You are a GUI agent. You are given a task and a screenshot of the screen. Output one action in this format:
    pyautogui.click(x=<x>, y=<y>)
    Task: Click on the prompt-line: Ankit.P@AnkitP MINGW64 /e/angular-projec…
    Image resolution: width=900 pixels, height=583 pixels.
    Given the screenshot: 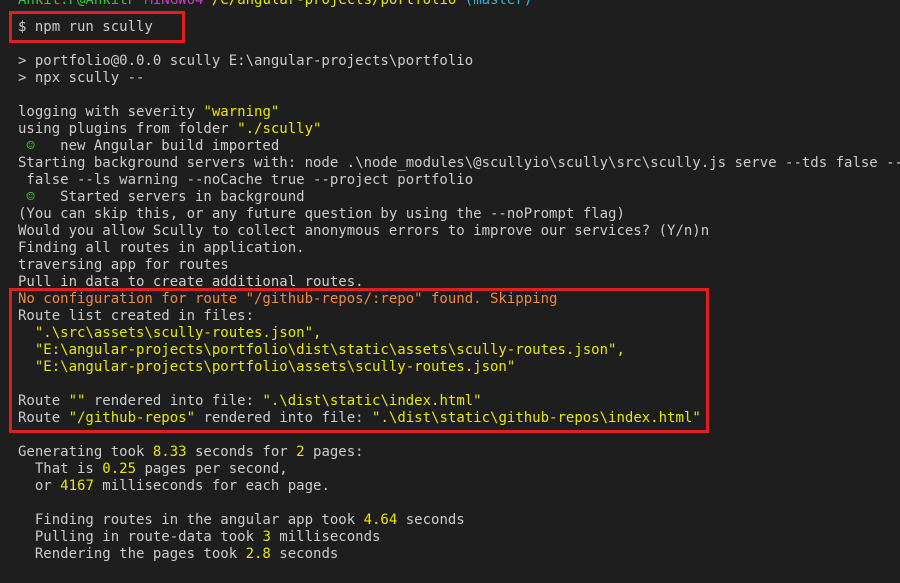 What is the action you would take?
    pyautogui.click(x=458, y=4)
    